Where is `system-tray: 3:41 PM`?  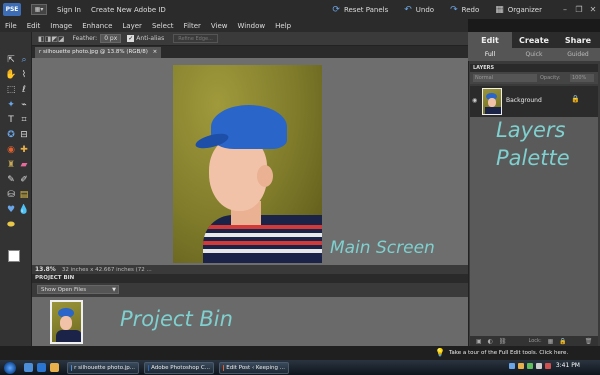
system-tray: 3:41 PM is located at coordinates (543, 365).